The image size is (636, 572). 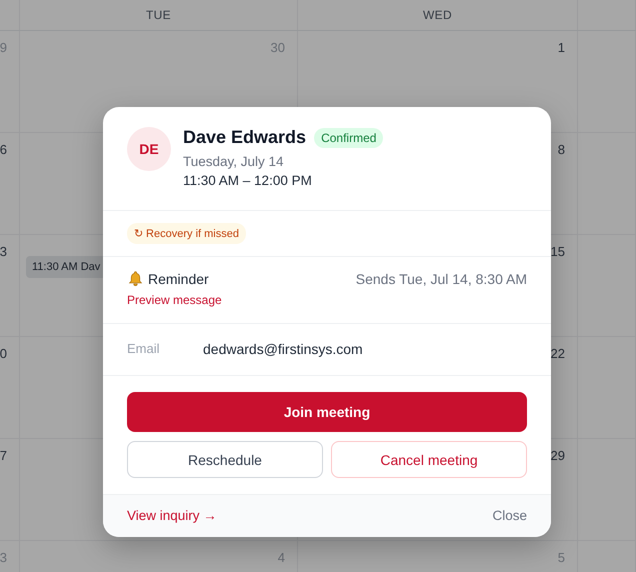 What do you see at coordinates (557, 251) in the screenshot?
I see `day-number: 15` at bounding box center [557, 251].